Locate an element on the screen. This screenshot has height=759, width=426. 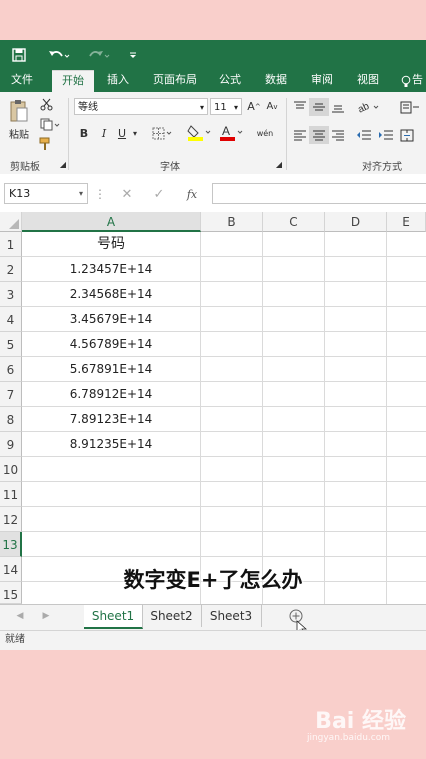
row-header-selected: 13 is located at coordinates (11, 544).